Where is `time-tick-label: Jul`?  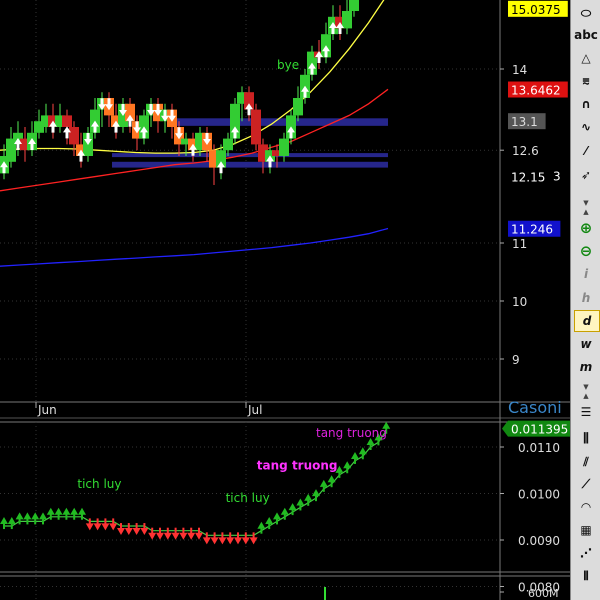
time-tick-label: Jul is located at coordinates (254, 410).